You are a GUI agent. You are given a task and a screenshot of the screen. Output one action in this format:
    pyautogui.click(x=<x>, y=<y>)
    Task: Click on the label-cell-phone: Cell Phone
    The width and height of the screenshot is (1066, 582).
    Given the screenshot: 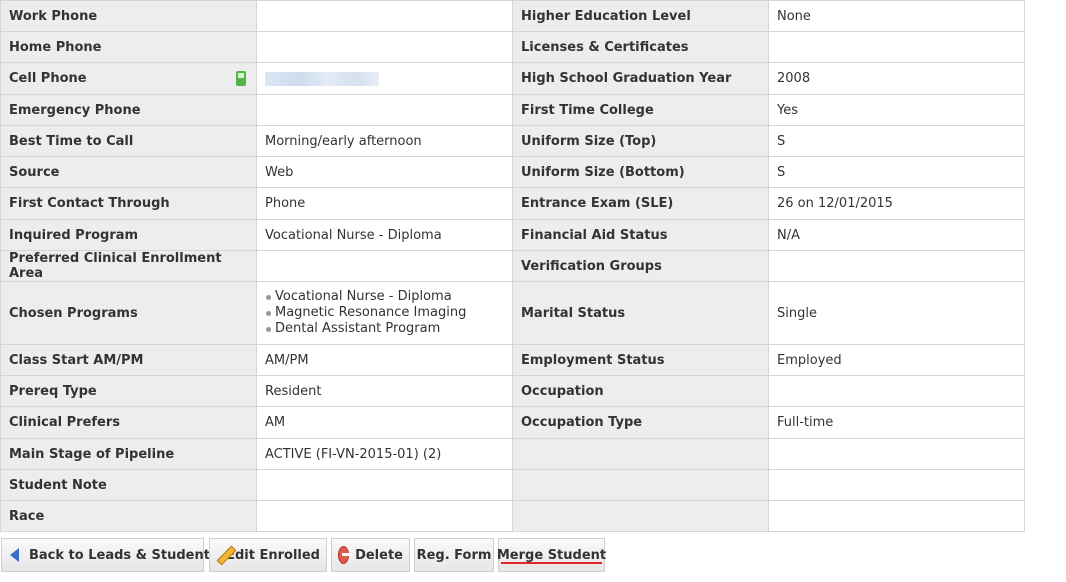 What is the action you would take?
    pyautogui.click(x=128, y=78)
    